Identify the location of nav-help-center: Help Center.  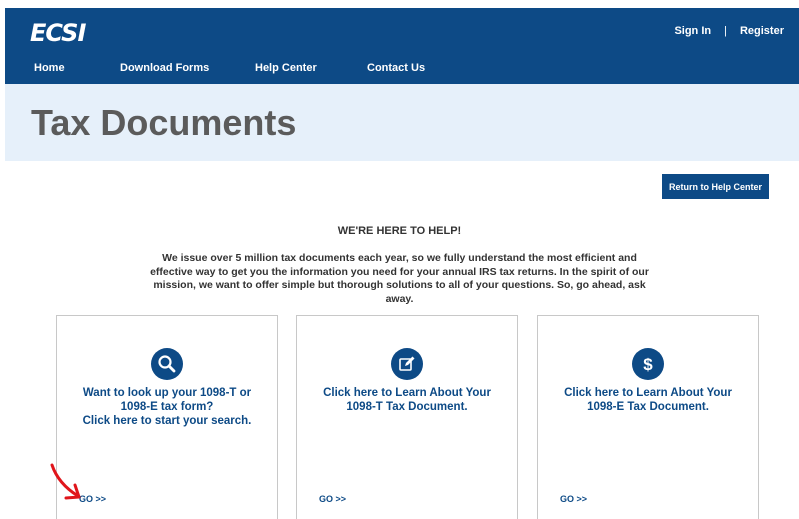
(286, 68).